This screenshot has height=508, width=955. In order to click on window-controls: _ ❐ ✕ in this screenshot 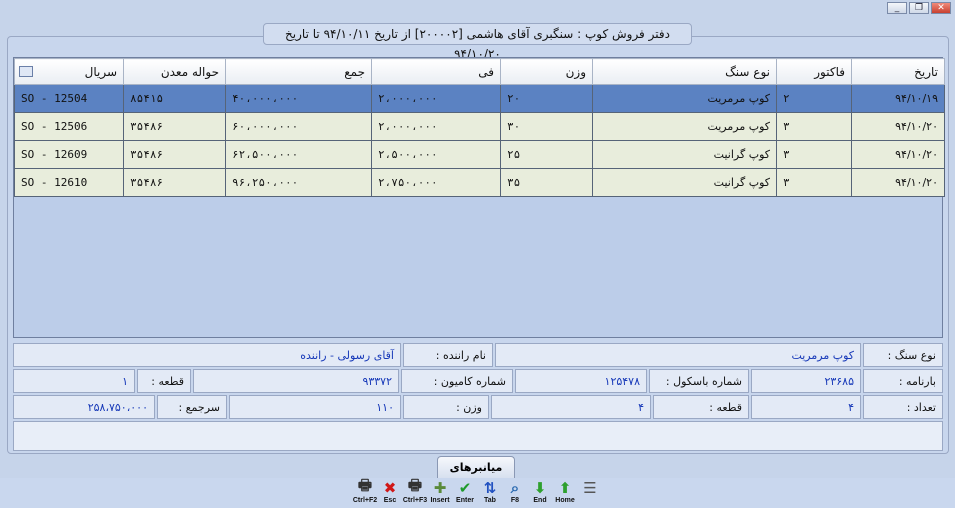, I will do `click(919, 8)`.